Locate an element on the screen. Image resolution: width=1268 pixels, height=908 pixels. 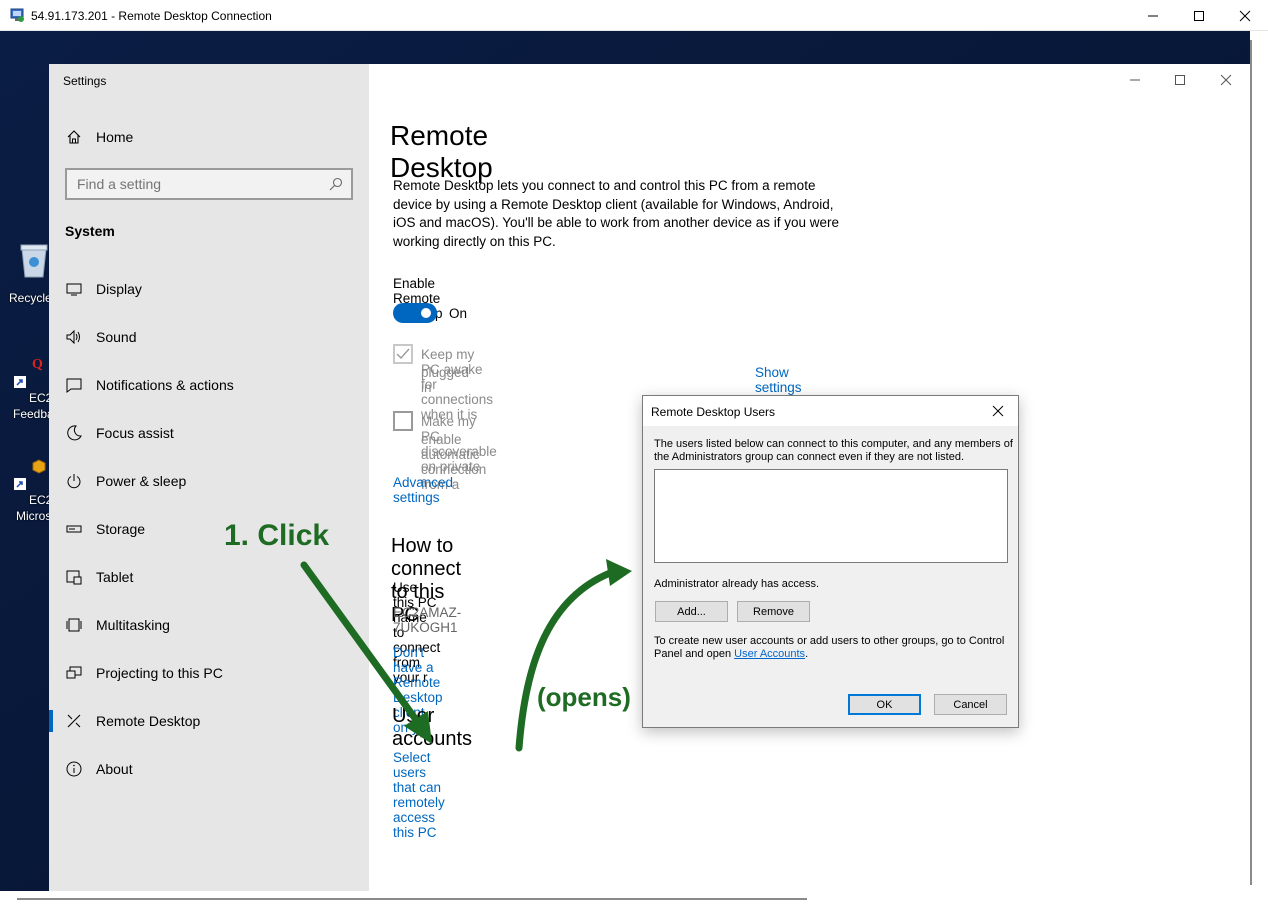
rdp-app-icon is located at coordinates (17, 15).